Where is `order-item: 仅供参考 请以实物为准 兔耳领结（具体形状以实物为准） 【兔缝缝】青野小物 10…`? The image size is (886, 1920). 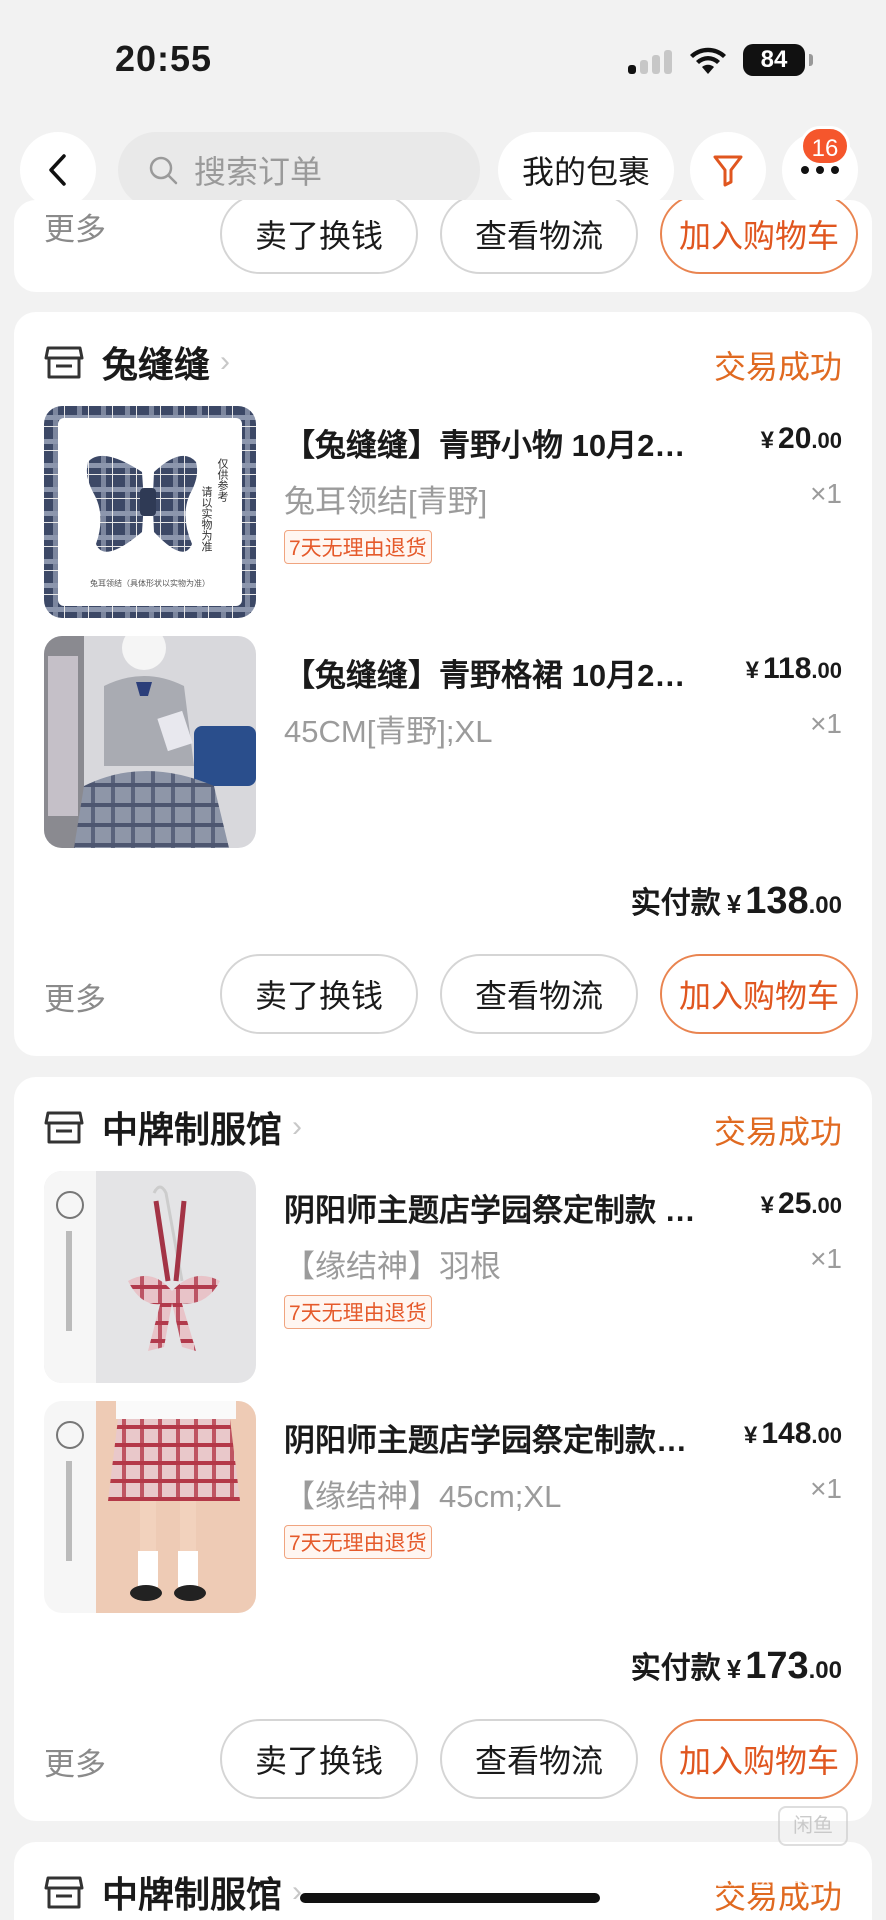 order-item: 仅供参考 请以实物为准 兔耳领结（具体形状以实物为准） 【兔缝缝】青野小物 10… is located at coordinates (443, 512).